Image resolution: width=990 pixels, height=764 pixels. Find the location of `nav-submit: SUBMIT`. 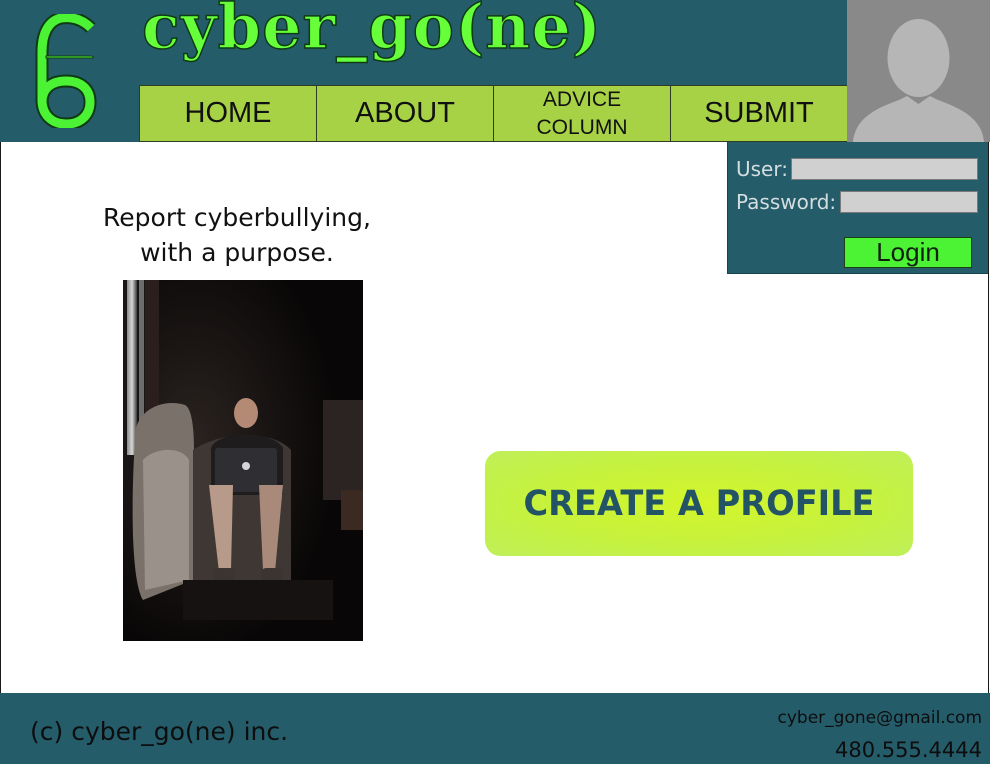

nav-submit: SUBMIT is located at coordinates (759, 113).